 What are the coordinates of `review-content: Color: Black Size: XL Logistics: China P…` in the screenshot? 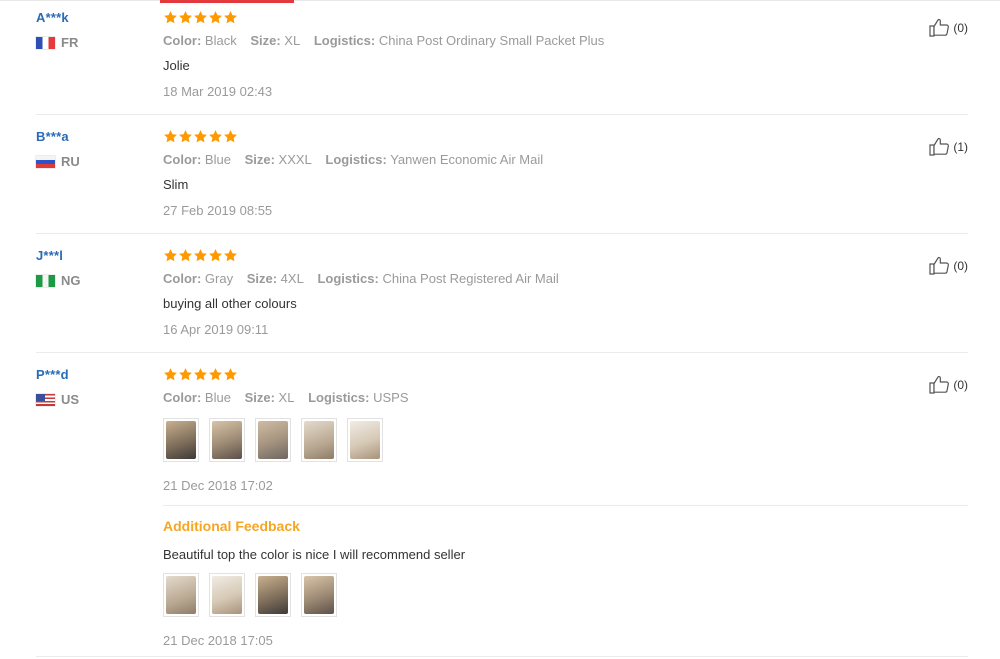 It's located at (513, 54).